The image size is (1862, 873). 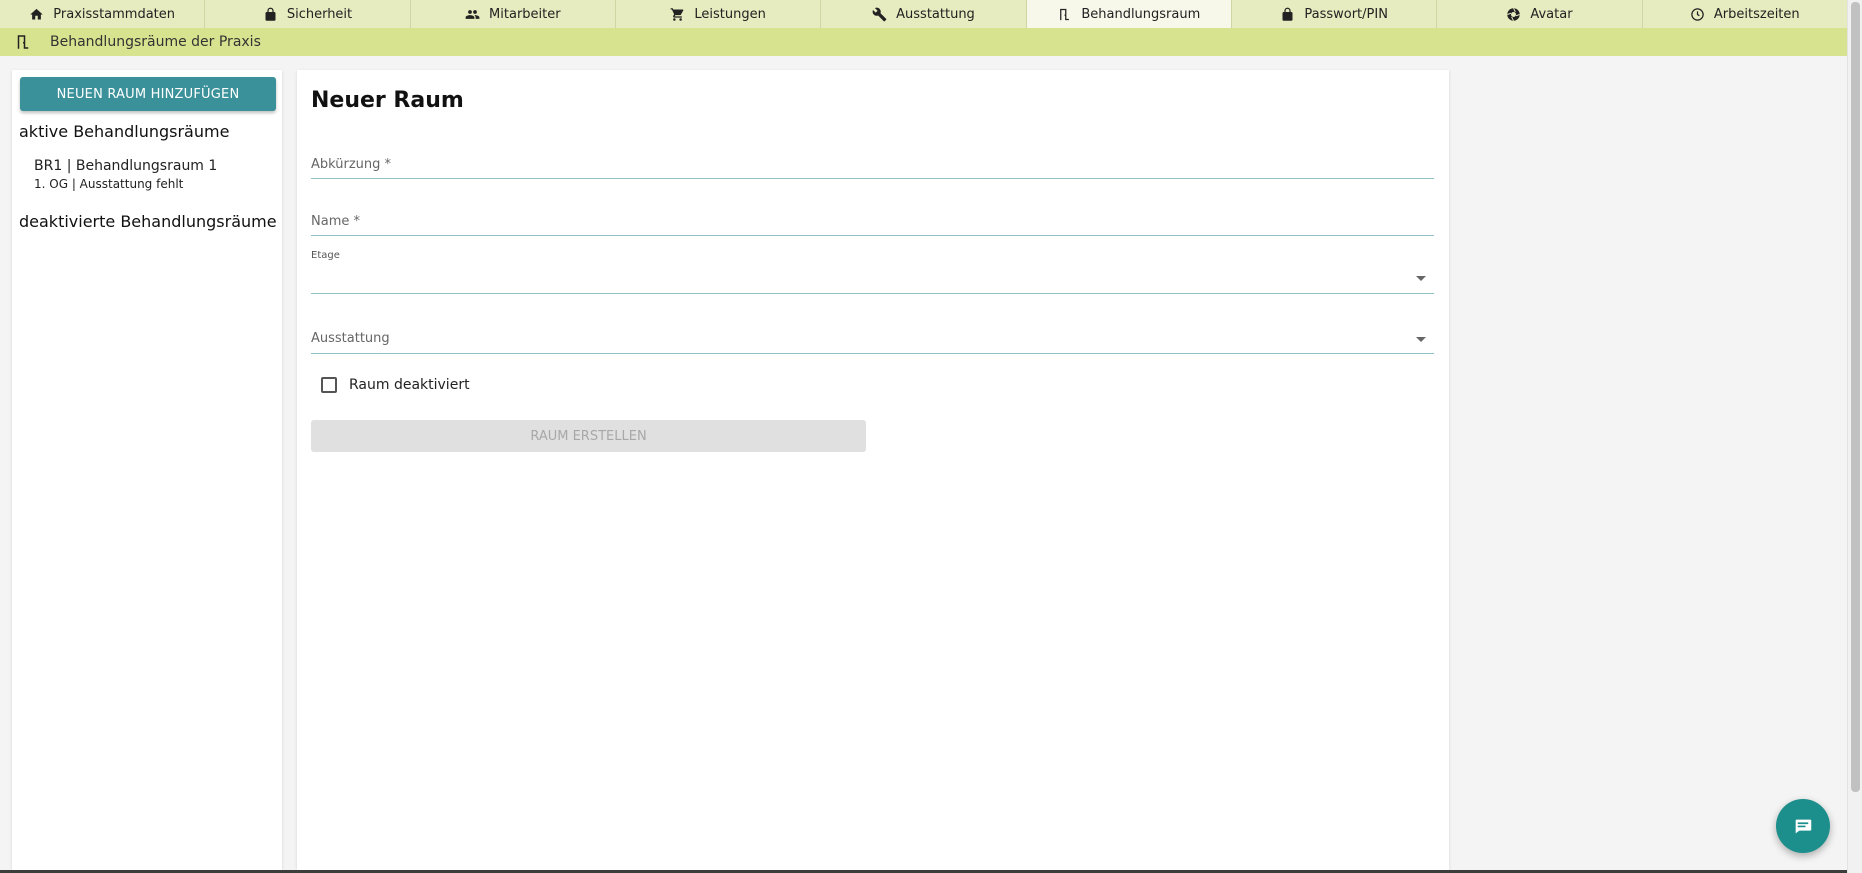 What do you see at coordinates (148, 221) in the screenshot?
I see `inactive-rooms-heading: deaktivierte Behandlungsräume` at bounding box center [148, 221].